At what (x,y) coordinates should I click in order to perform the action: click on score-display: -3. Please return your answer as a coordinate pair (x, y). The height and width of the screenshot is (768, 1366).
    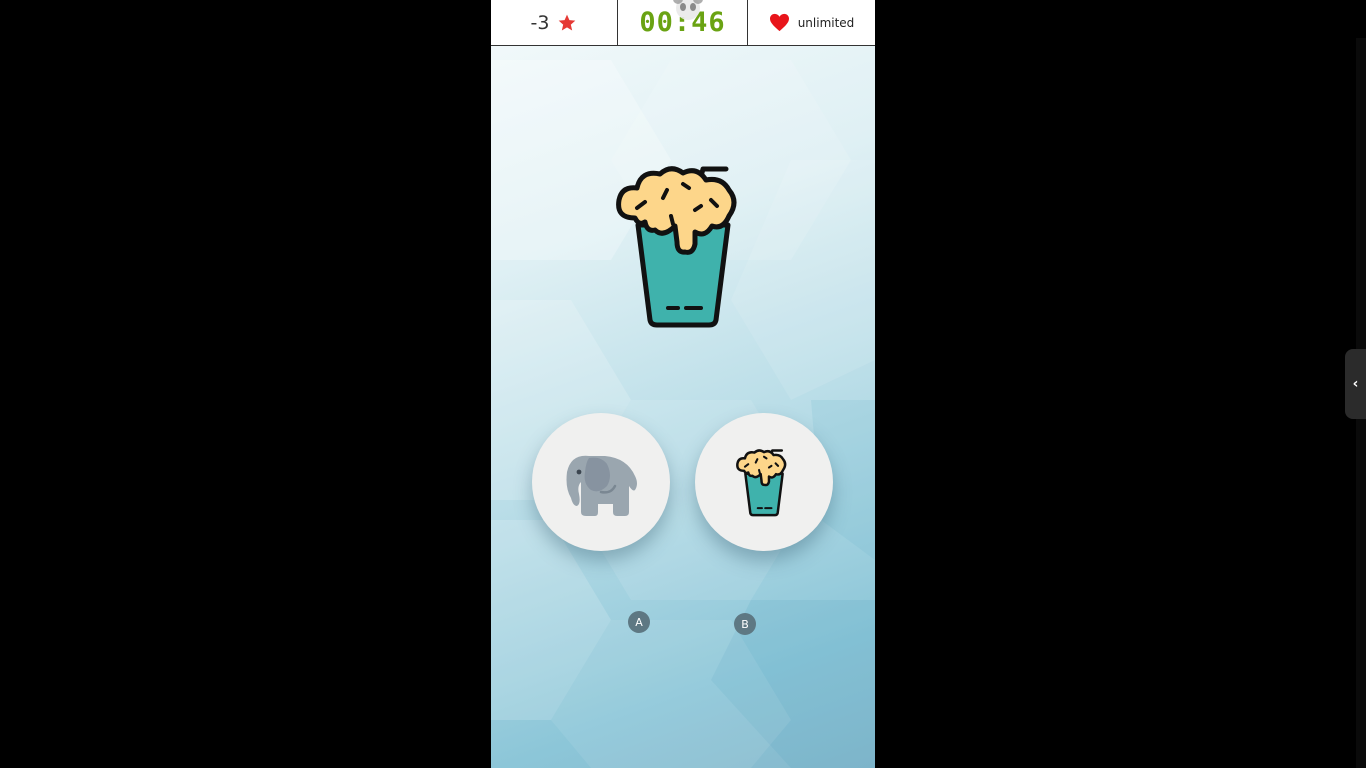
    Looking at the image, I should click on (554, 22).